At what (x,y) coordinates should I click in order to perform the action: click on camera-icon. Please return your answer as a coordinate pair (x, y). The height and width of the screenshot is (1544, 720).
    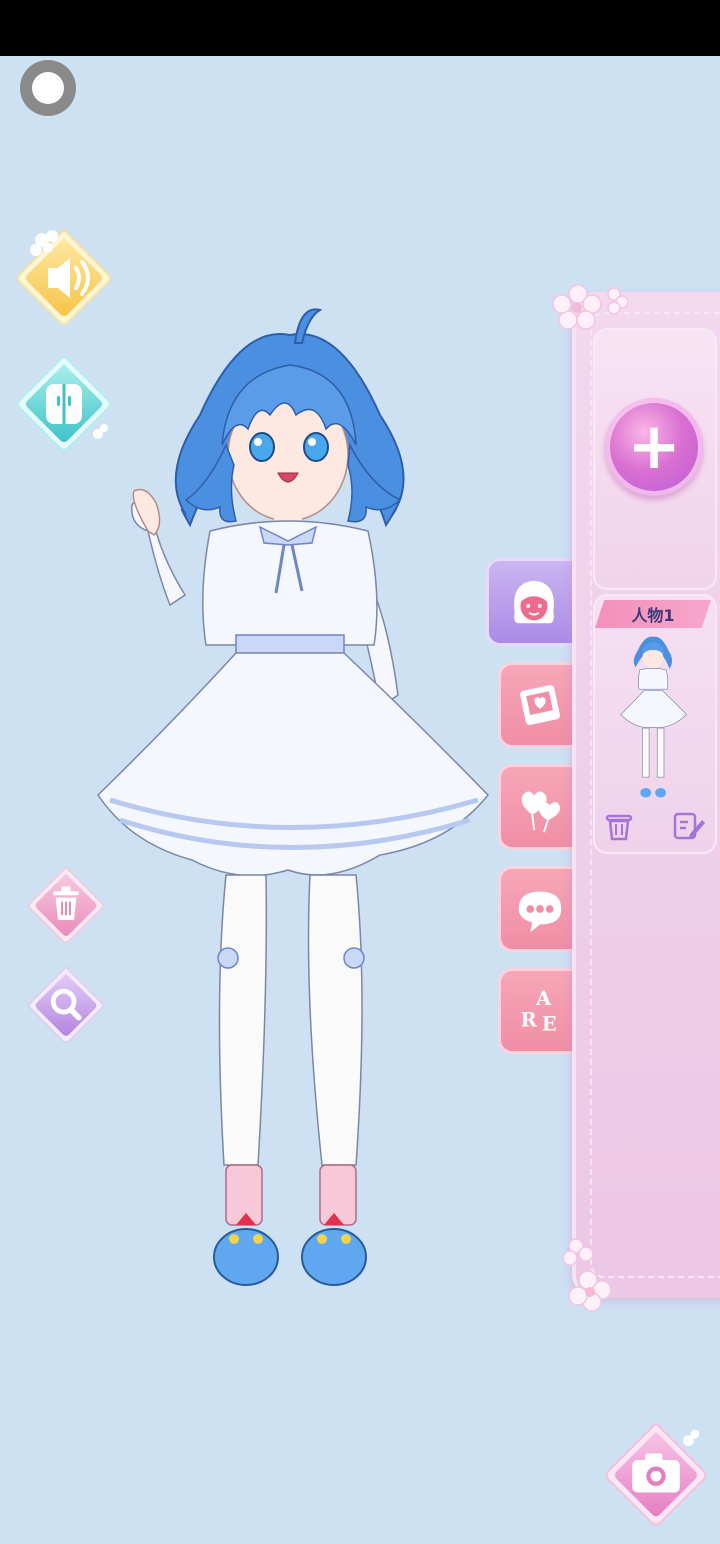
    Looking at the image, I should click on (656, 1473).